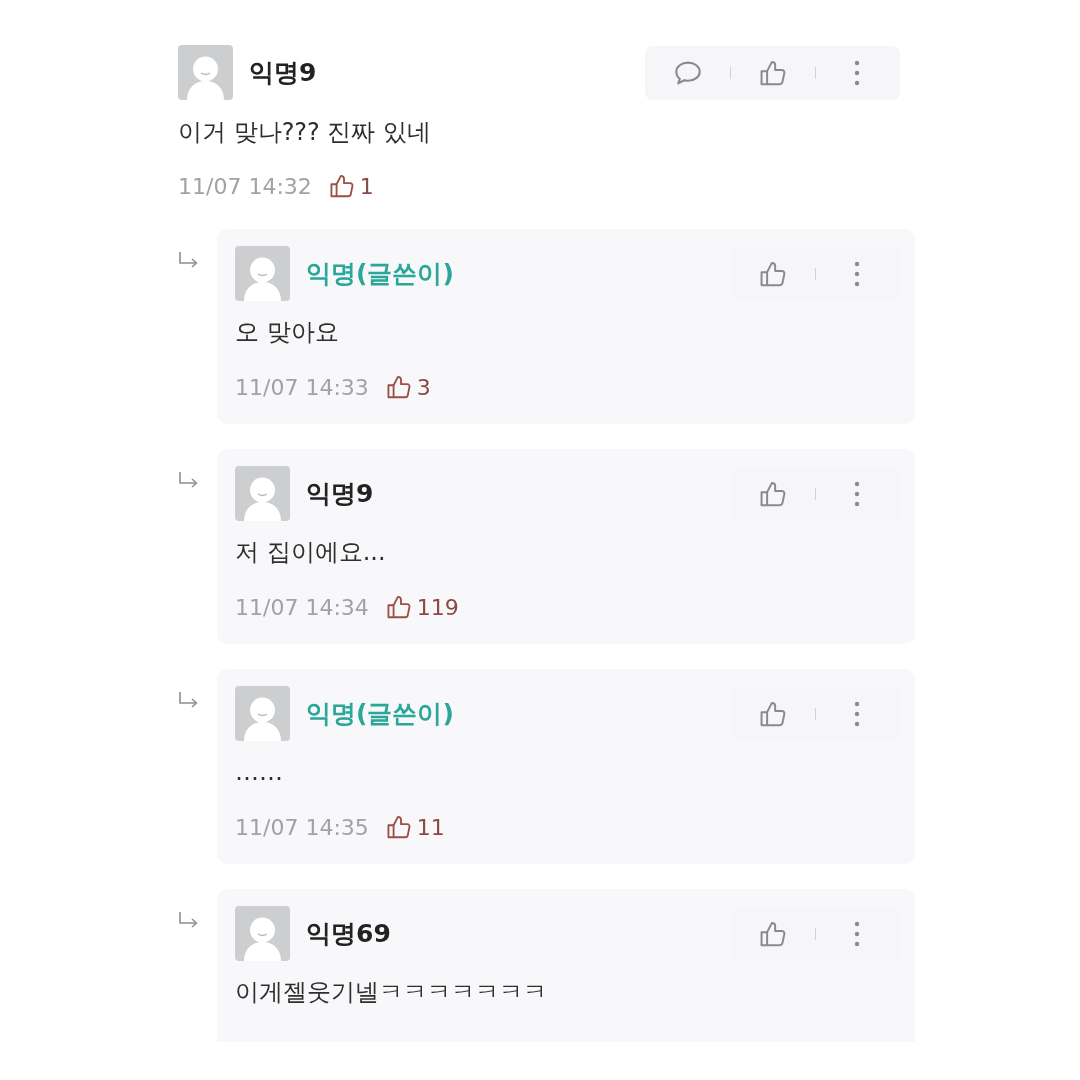 The height and width of the screenshot is (1080, 1080). What do you see at coordinates (245, 186) in the screenshot?
I see `comment-time: 11/07 14:32` at bounding box center [245, 186].